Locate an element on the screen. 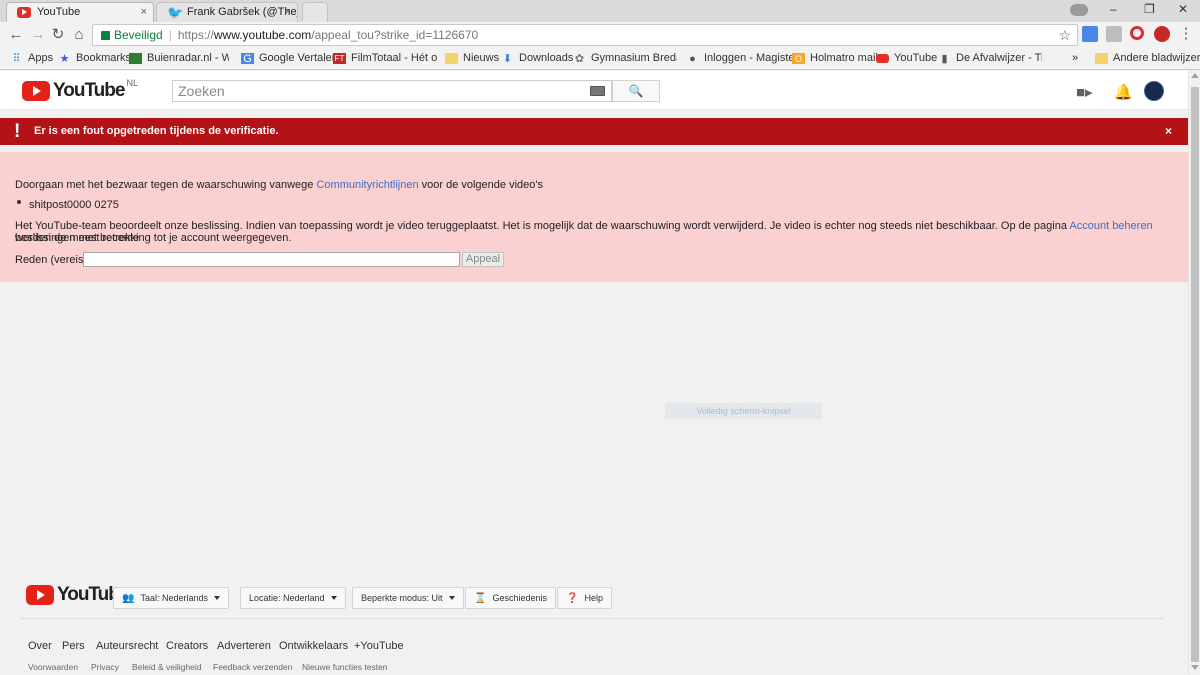  upload-video-icon: ■▸ is located at coordinates (1084, 92).